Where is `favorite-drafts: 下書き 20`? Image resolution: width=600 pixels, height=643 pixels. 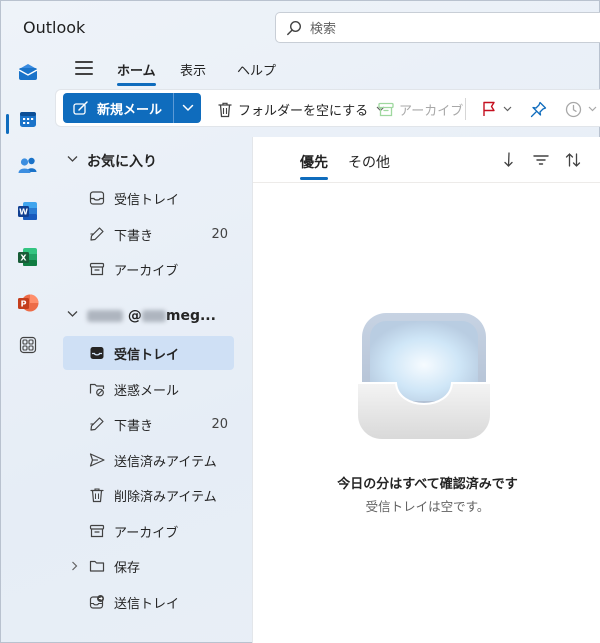
favorite-drafts: 下書き 20 is located at coordinates (148, 234).